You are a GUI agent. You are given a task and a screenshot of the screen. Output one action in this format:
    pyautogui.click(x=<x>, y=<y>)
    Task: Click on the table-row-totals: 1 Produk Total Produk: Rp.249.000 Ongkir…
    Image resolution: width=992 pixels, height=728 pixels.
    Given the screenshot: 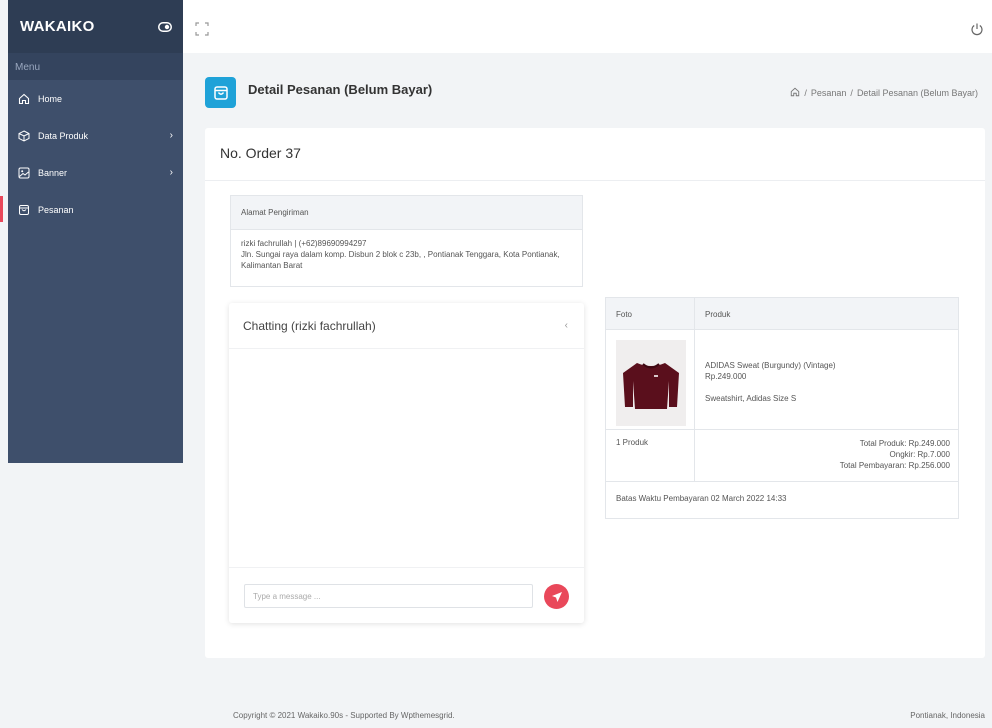 What is the action you would take?
    pyautogui.click(x=782, y=456)
    